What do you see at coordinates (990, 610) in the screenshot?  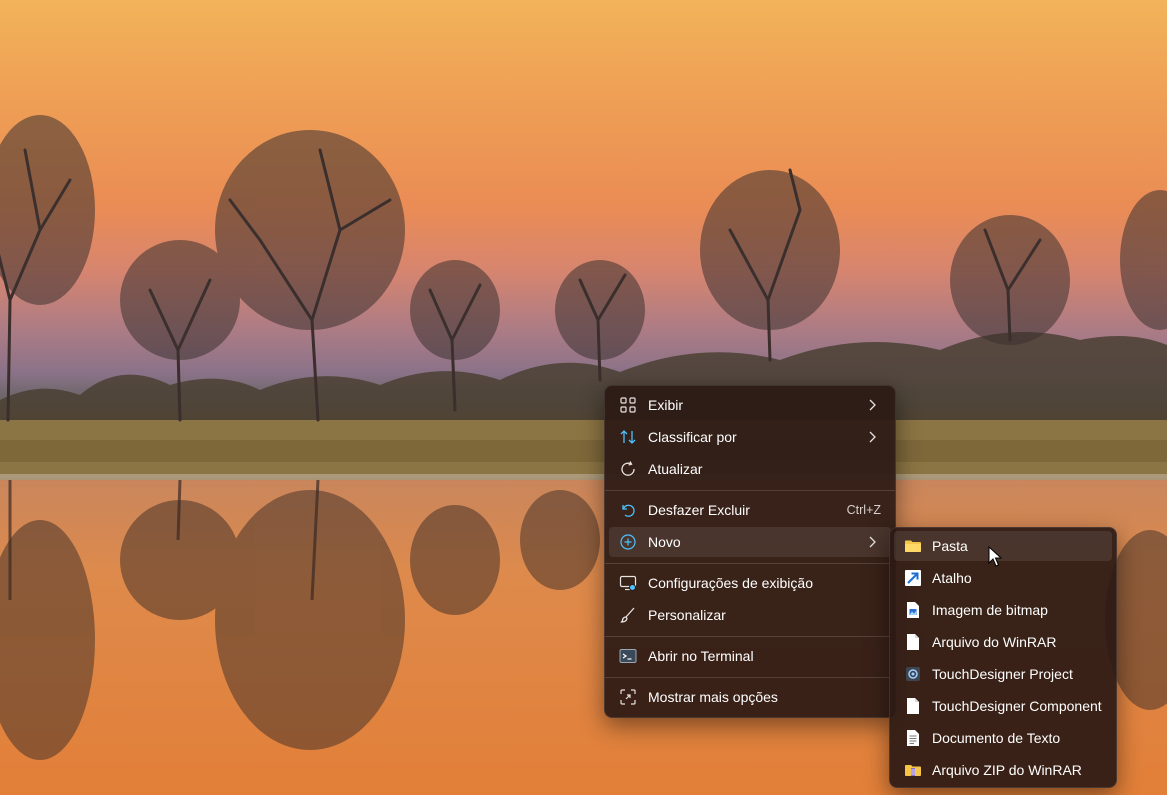 I see `submenu-item-label: Imagem de bitmap` at bounding box center [990, 610].